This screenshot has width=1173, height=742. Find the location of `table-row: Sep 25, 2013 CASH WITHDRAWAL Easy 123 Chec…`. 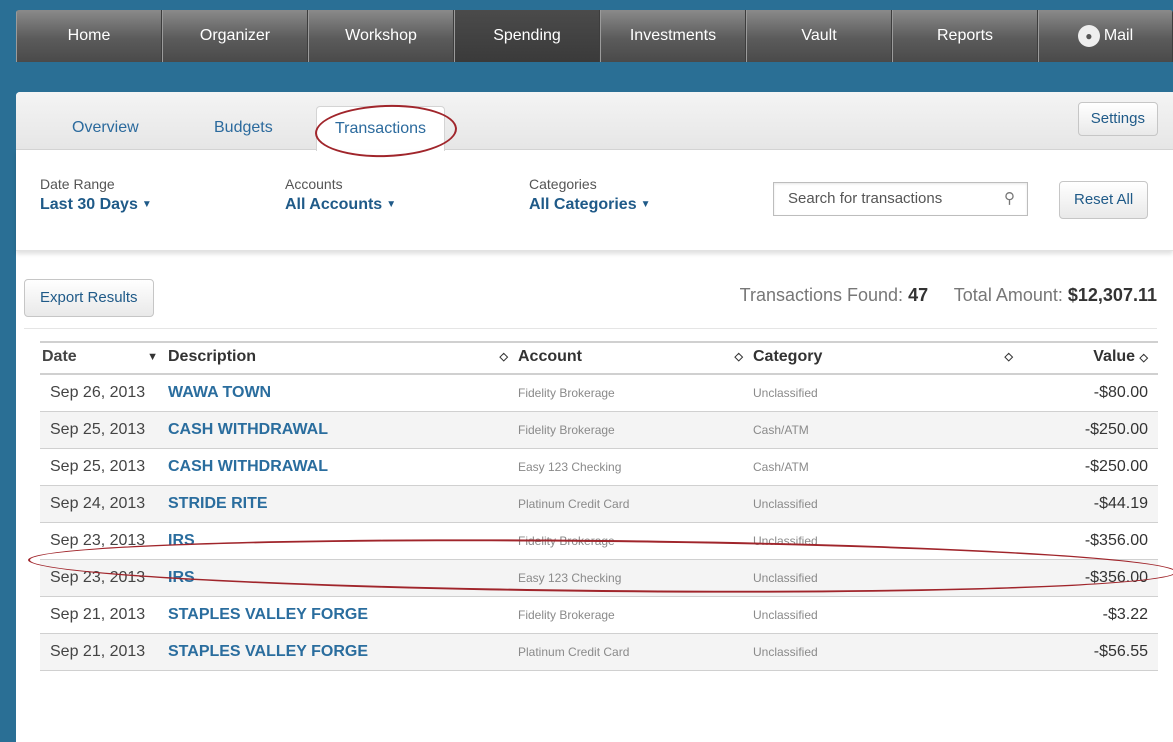

table-row: Sep 25, 2013 CASH WITHDRAWAL Easy 123 Chec… is located at coordinates (599, 467).